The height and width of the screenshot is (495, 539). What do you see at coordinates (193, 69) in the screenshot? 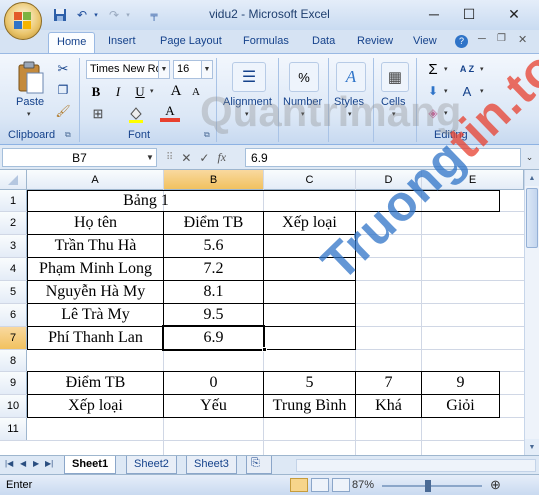
I see `font-size-combo: 16 ▼` at bounding box center [193, 69].